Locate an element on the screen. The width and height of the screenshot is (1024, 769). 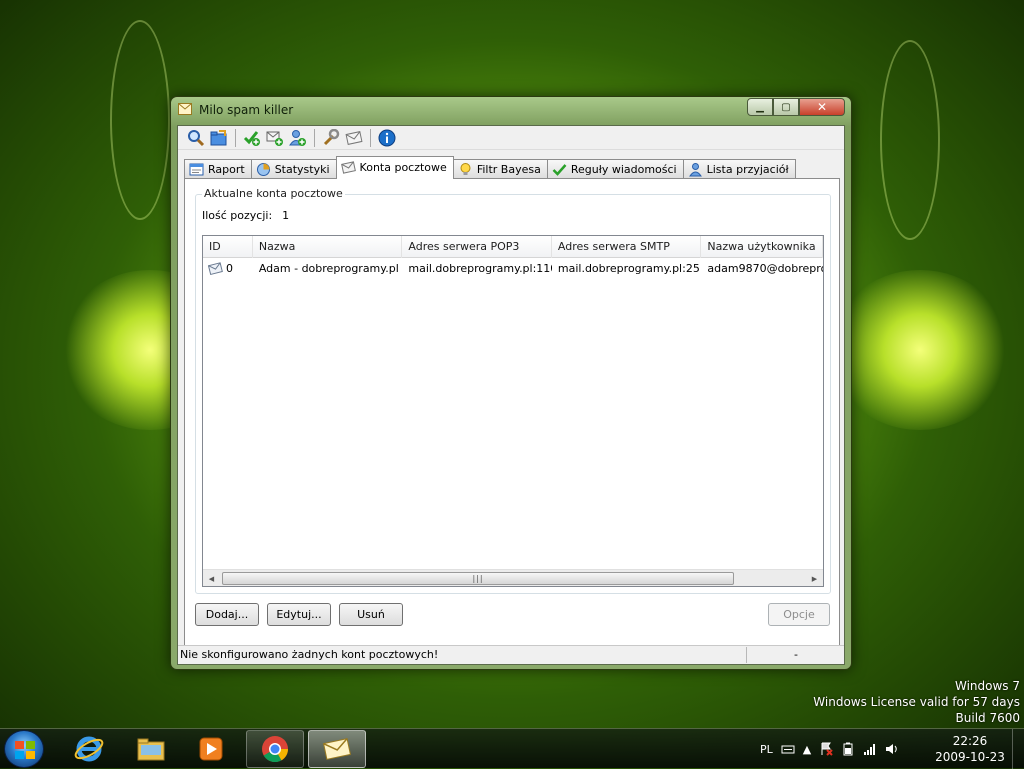
caption-buttons: ▁ ▢ ✕ is located at coordinates (796, 107).